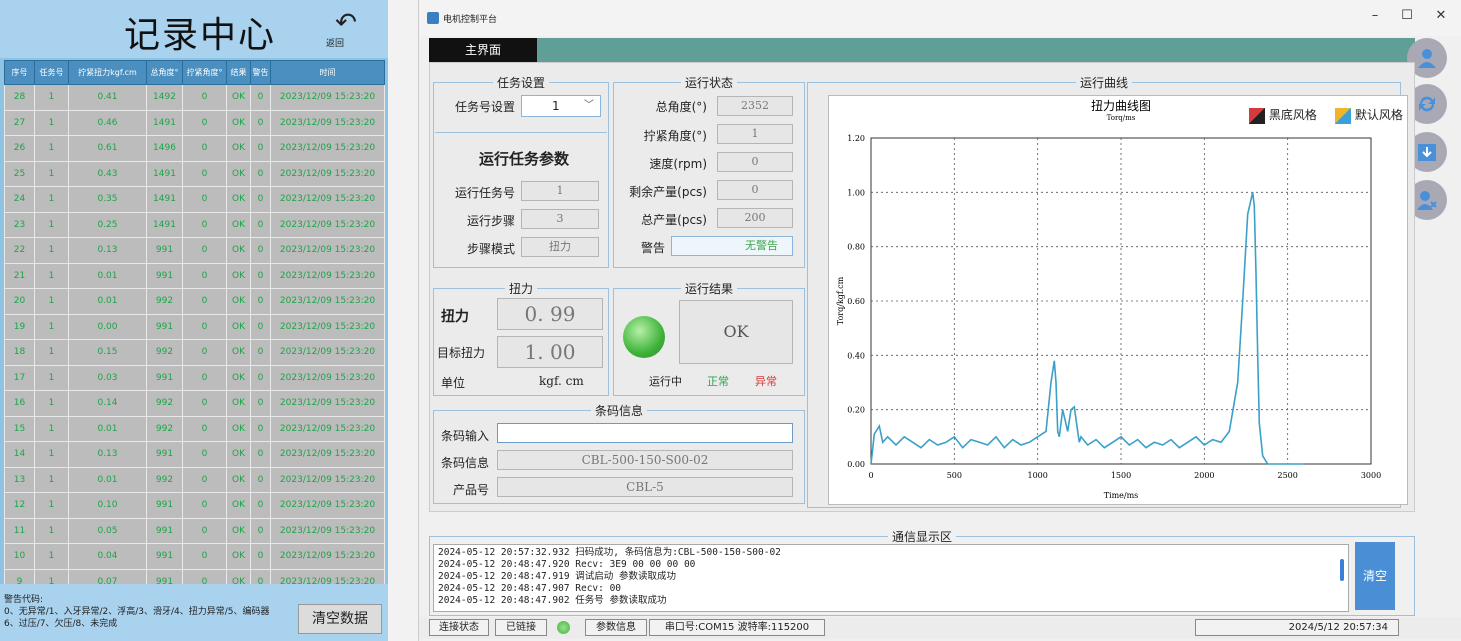 This screenshot has width=1461, height=641. I want to click on x-tick-label: 2000, so click(1204, 475).